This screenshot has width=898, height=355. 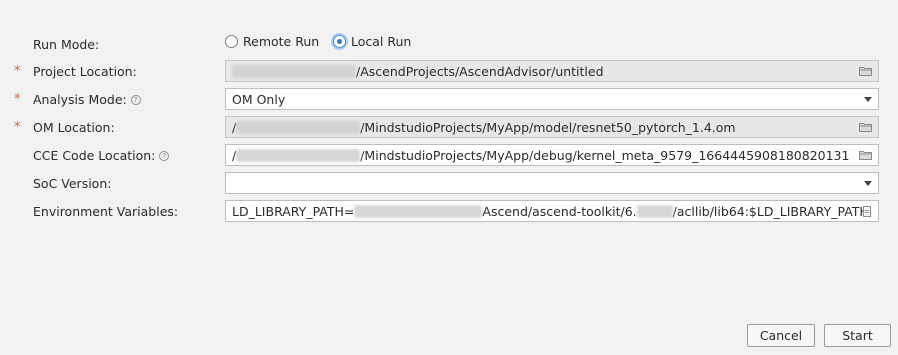 What do you see at coordinates (770, 211) in the screenshot?
I see `env-value-part3: /acllib/lib64:$LD_LIBRARY_PATH` at bounding box center [770, 211].